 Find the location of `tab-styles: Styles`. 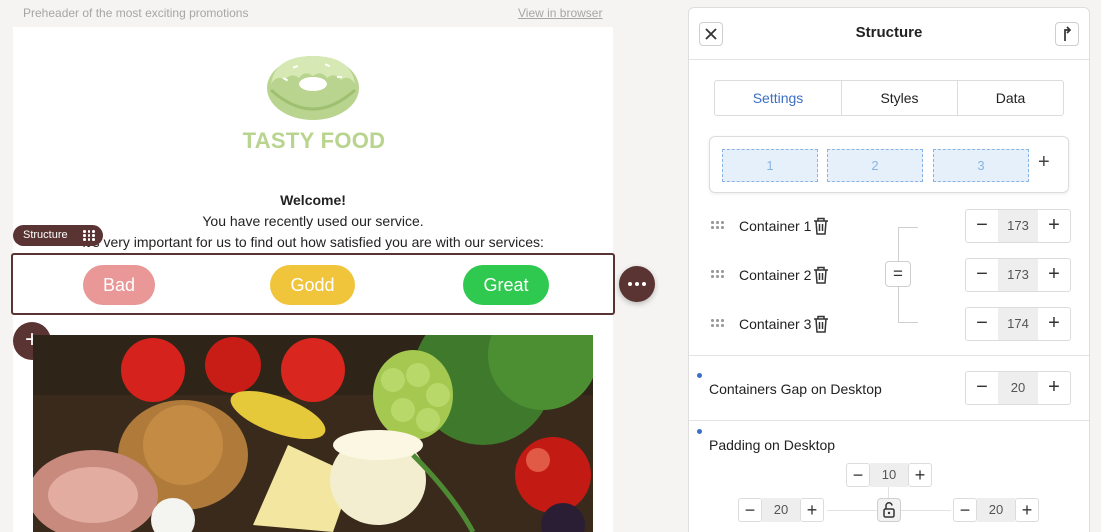

tab-styles: Styles is located at coordinates (900, 98).